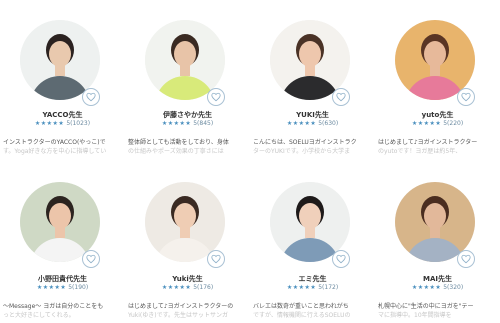 This screenshot has width=500, height=323. Describe the element at coordinates (176, 151) in the screenshot. I see `bio-line-faded: の仕組みやポーズ効果の丁寧さには` at that location.